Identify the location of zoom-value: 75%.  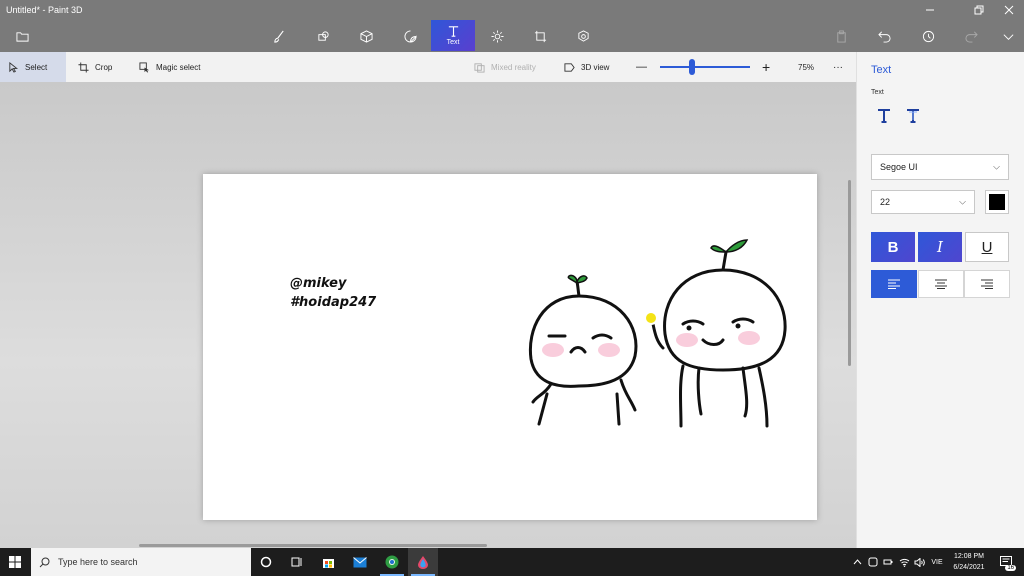
(806, 67).